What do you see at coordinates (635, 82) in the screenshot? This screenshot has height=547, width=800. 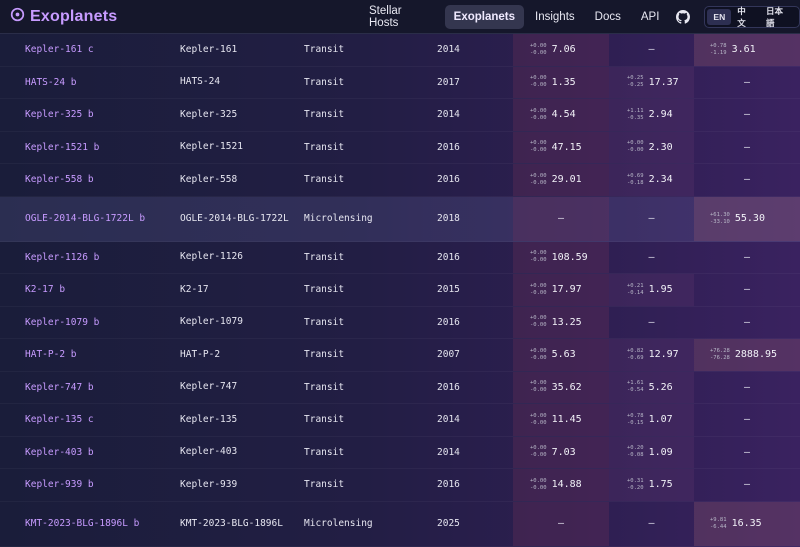 I see `error-bounds: +0.25 -0.25` at bounding box center [635, 82].